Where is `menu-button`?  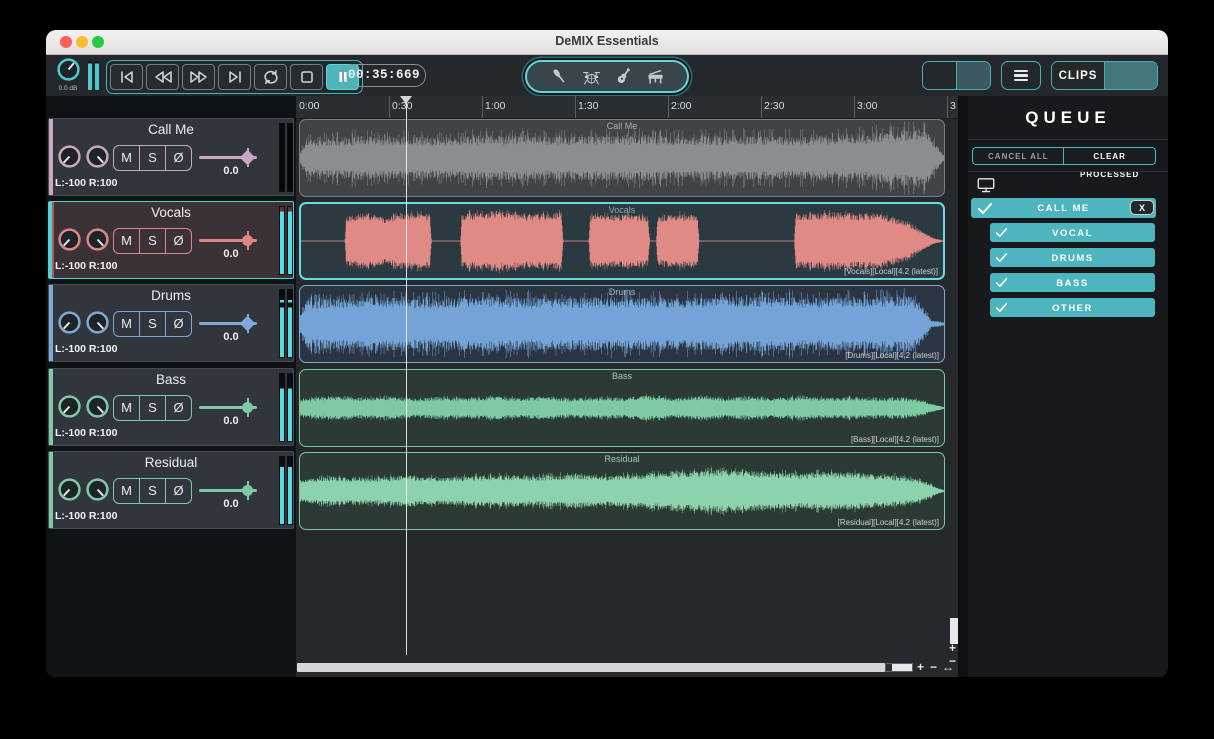
menu-button is located at coordinates (1021, 75).